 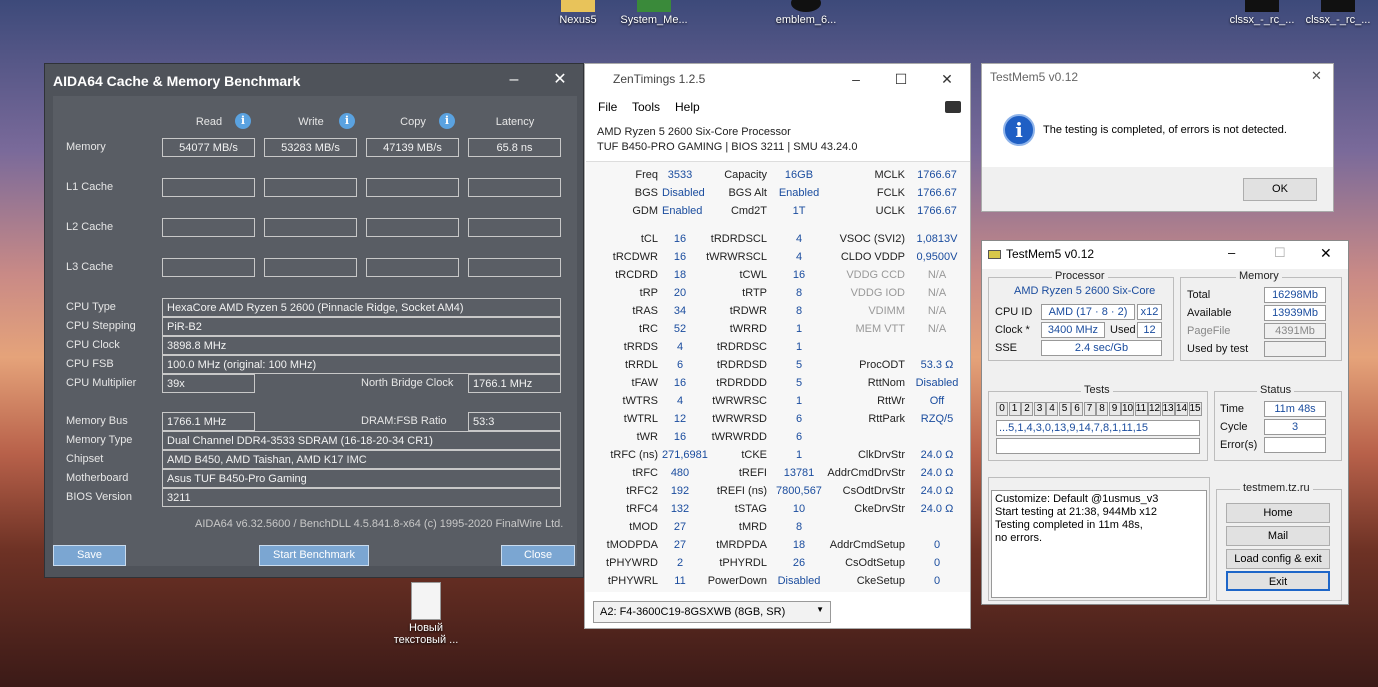 What do you see at coordinates (799, 239) in the screenshot?
I see `timing-value: 4` at bounding box center [799, 239].